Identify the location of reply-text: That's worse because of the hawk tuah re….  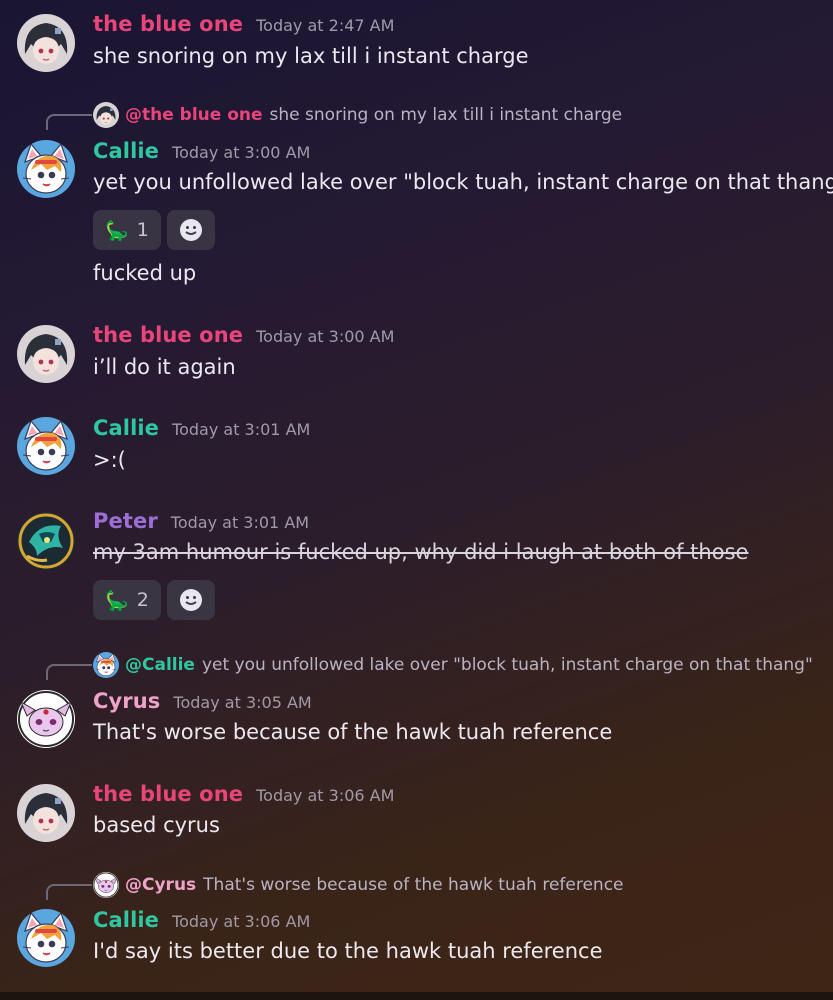
(413, 885).